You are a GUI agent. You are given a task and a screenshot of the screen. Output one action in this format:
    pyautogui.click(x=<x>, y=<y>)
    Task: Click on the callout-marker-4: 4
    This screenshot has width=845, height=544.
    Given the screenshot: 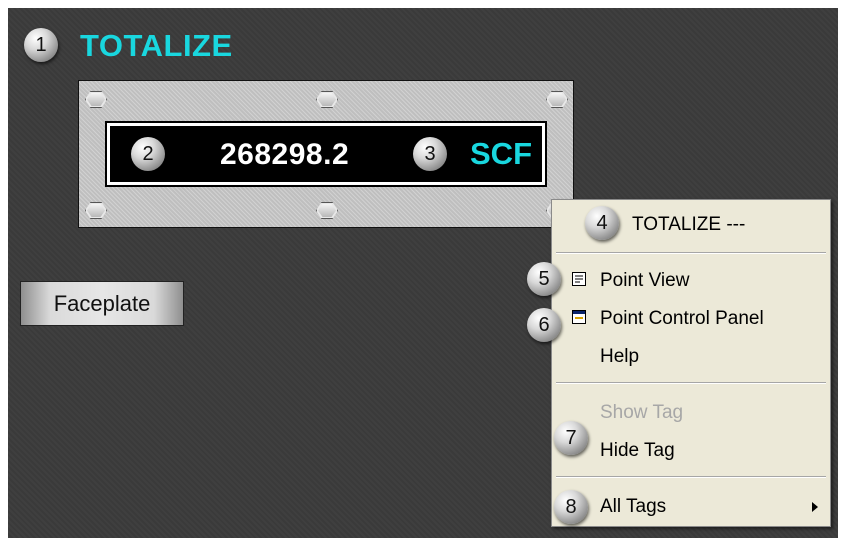 What is the action you would take?
    pyautogui.click(x=602, y=223)
    